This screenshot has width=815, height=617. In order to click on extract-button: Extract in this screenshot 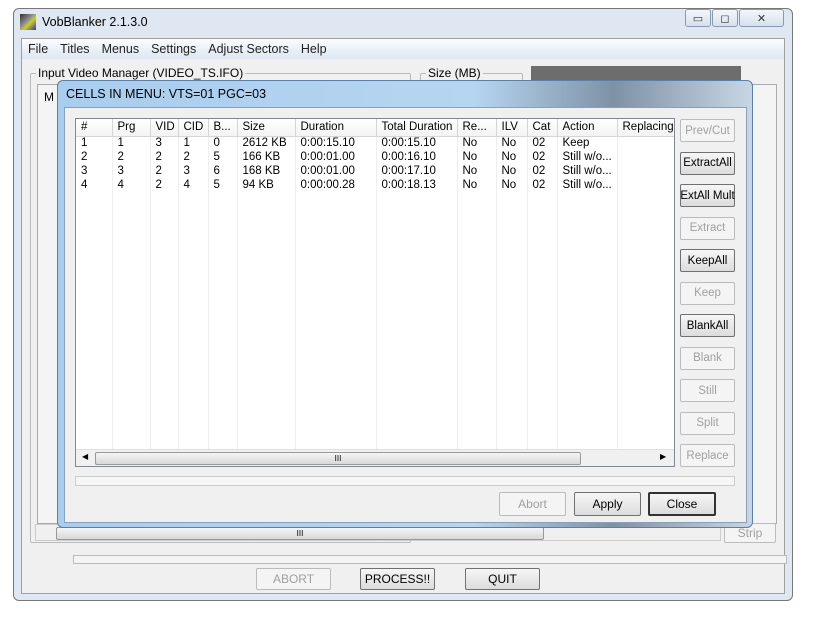, I will do `click(707, 228)`.